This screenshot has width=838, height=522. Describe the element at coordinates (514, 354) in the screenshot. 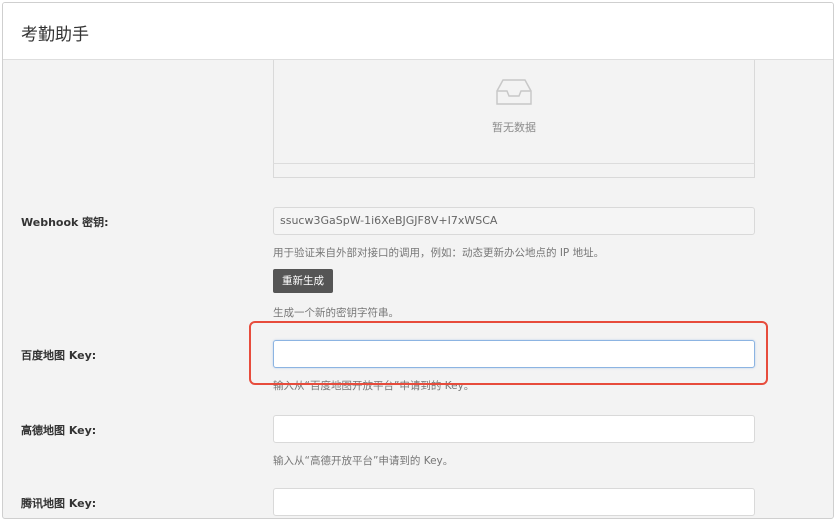

I see `baidu-map-key-input` at that location.